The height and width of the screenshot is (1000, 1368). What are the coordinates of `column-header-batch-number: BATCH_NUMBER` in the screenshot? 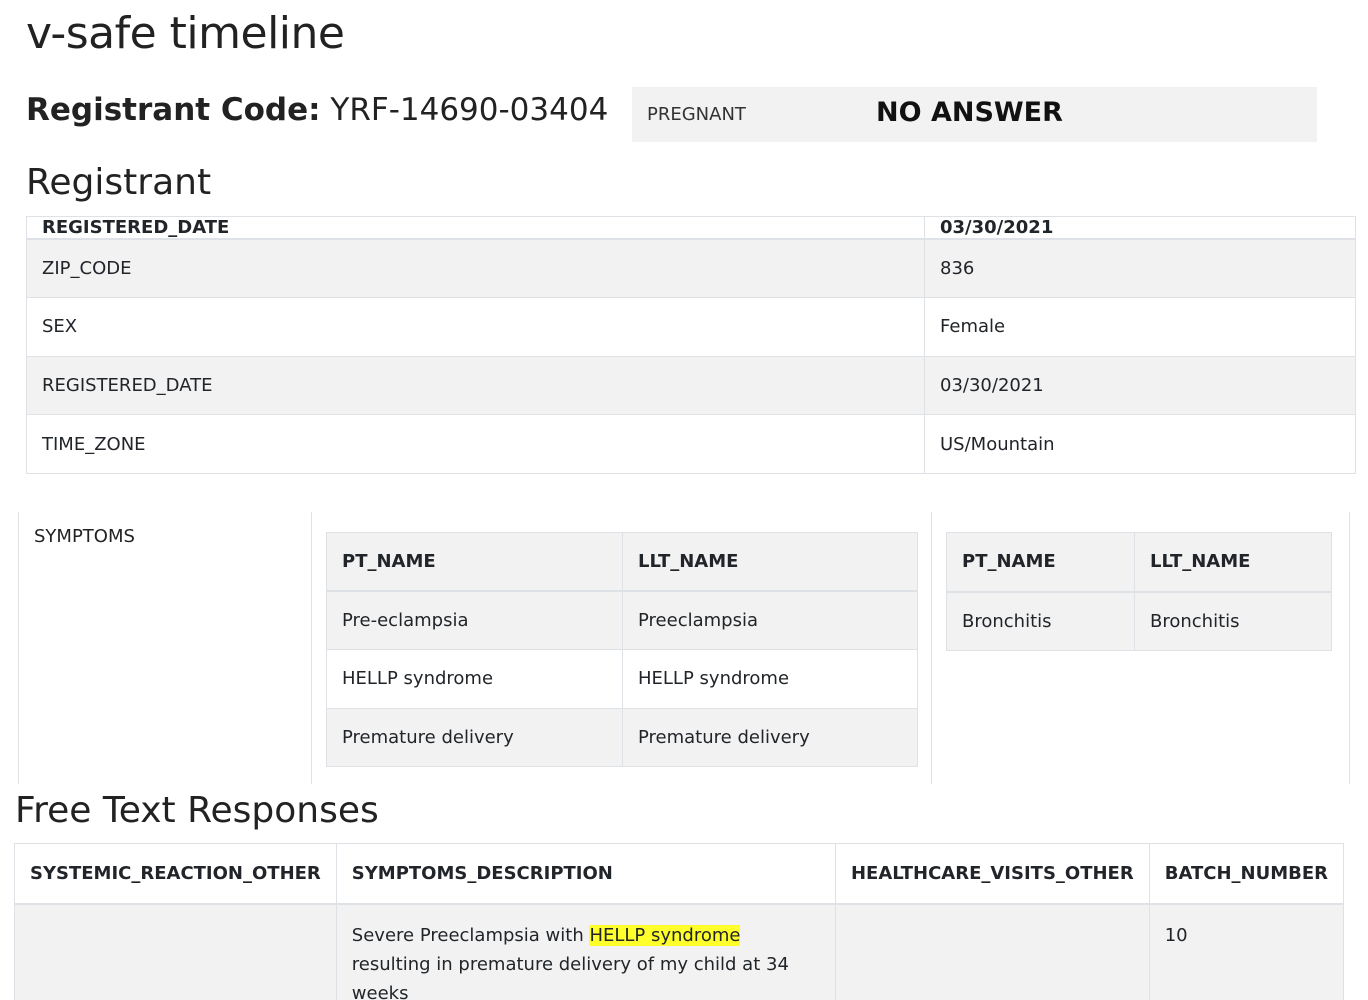 It's located at (1246, 873).